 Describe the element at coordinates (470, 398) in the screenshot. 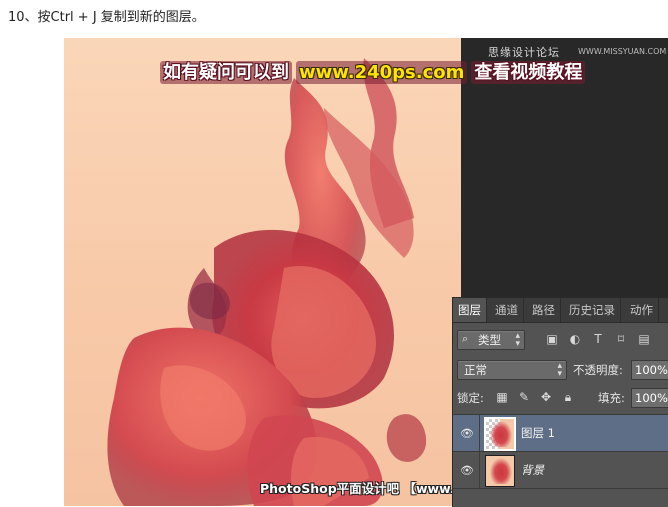

I see `lock-label: 锁定:` at that location.